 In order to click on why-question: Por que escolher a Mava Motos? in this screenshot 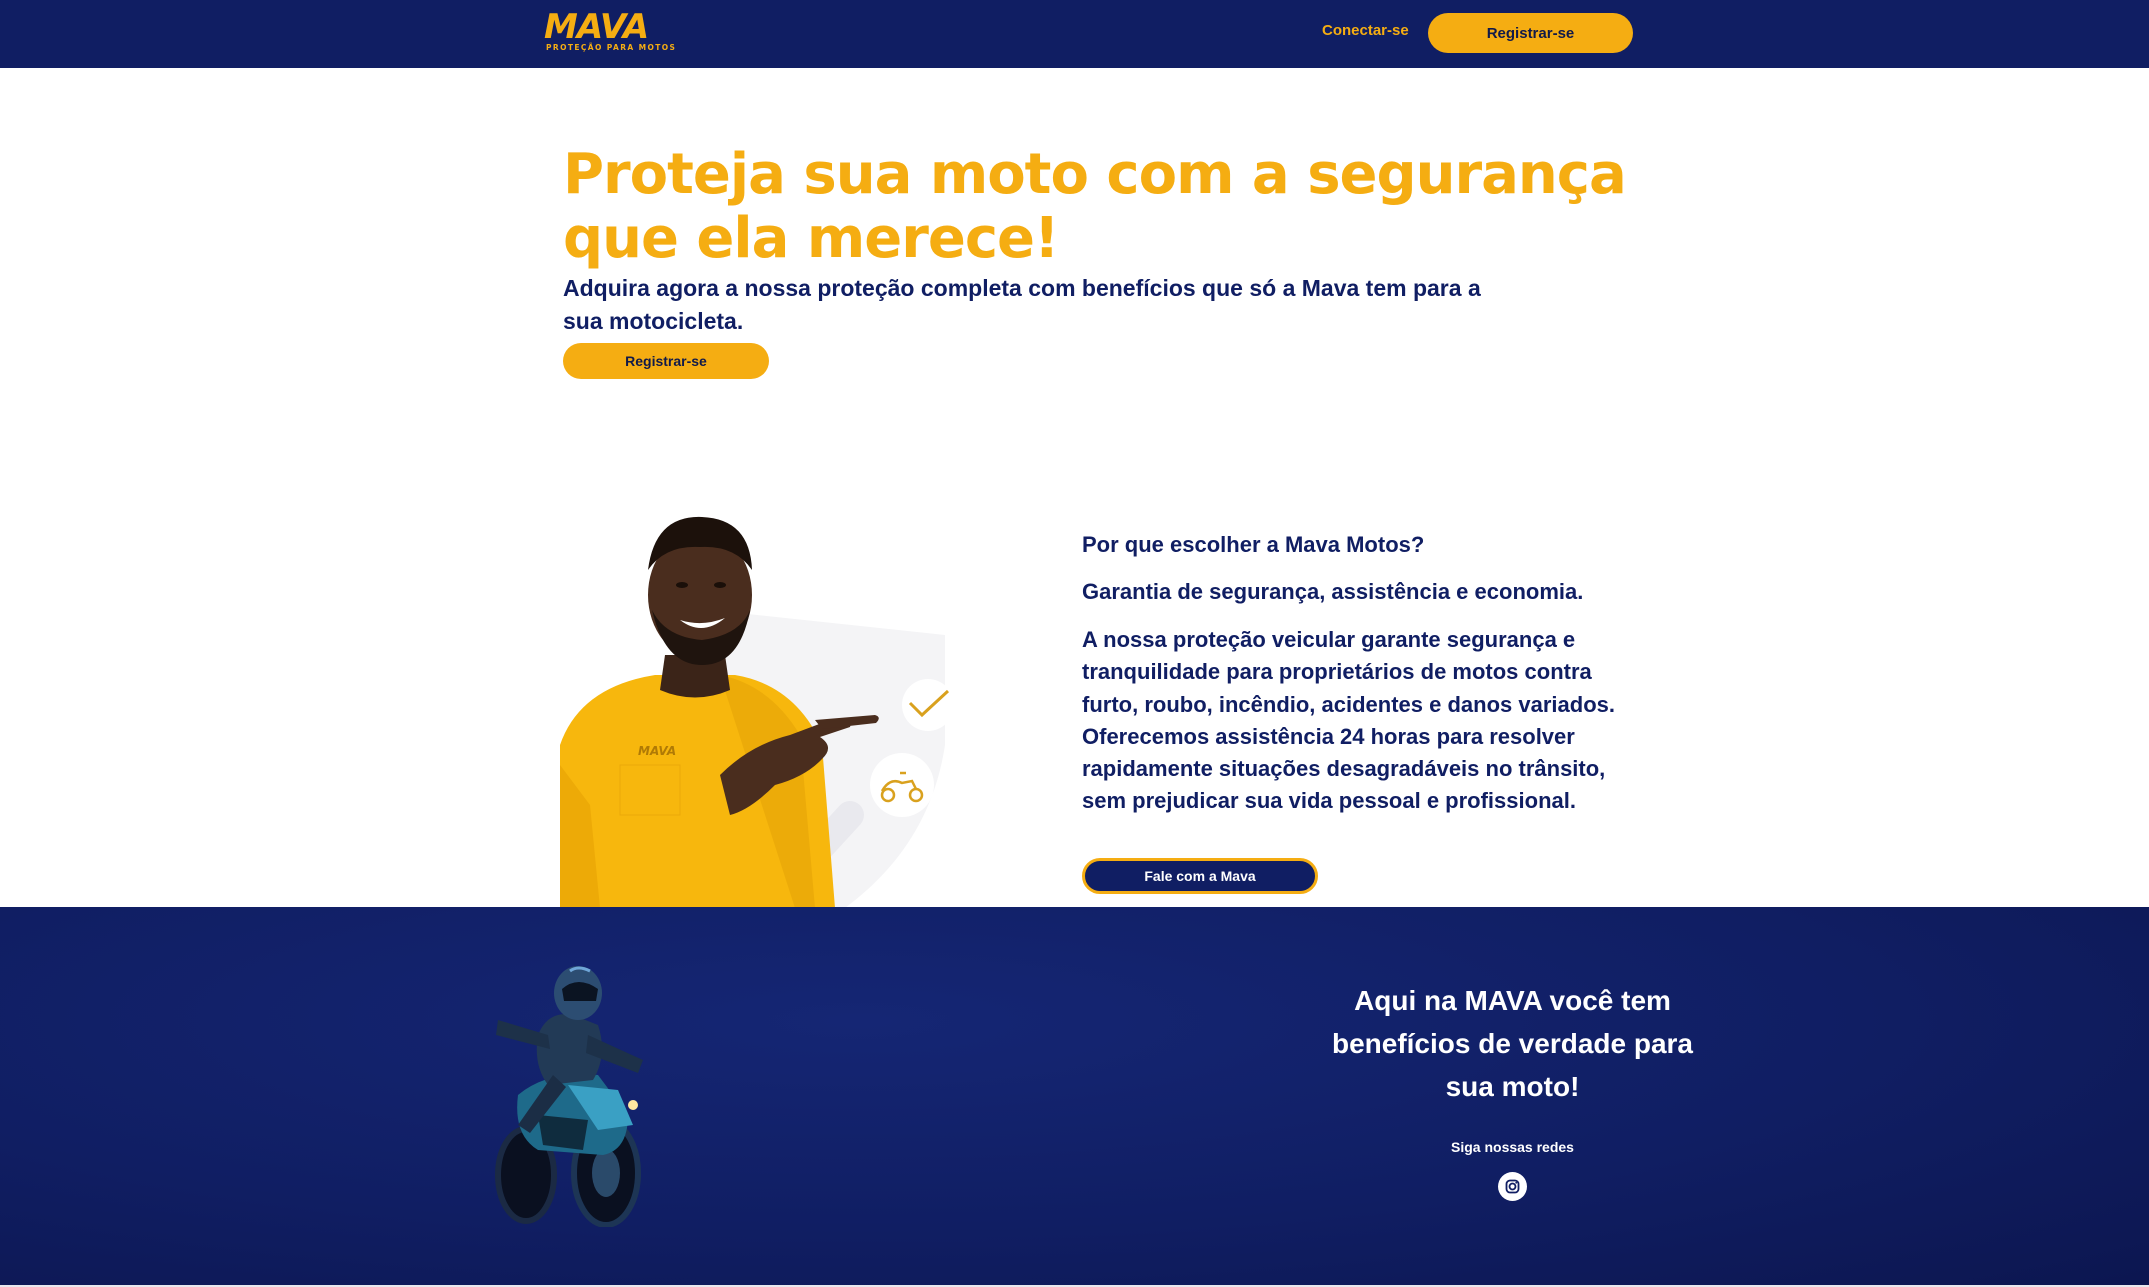, I will do `click(1253, 544)`.